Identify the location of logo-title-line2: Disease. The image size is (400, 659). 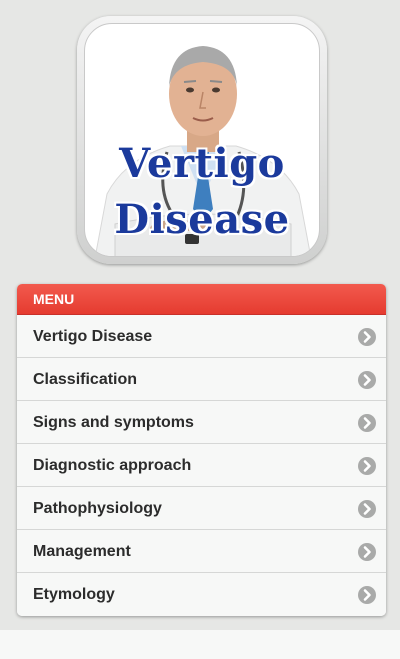
(202, 219).